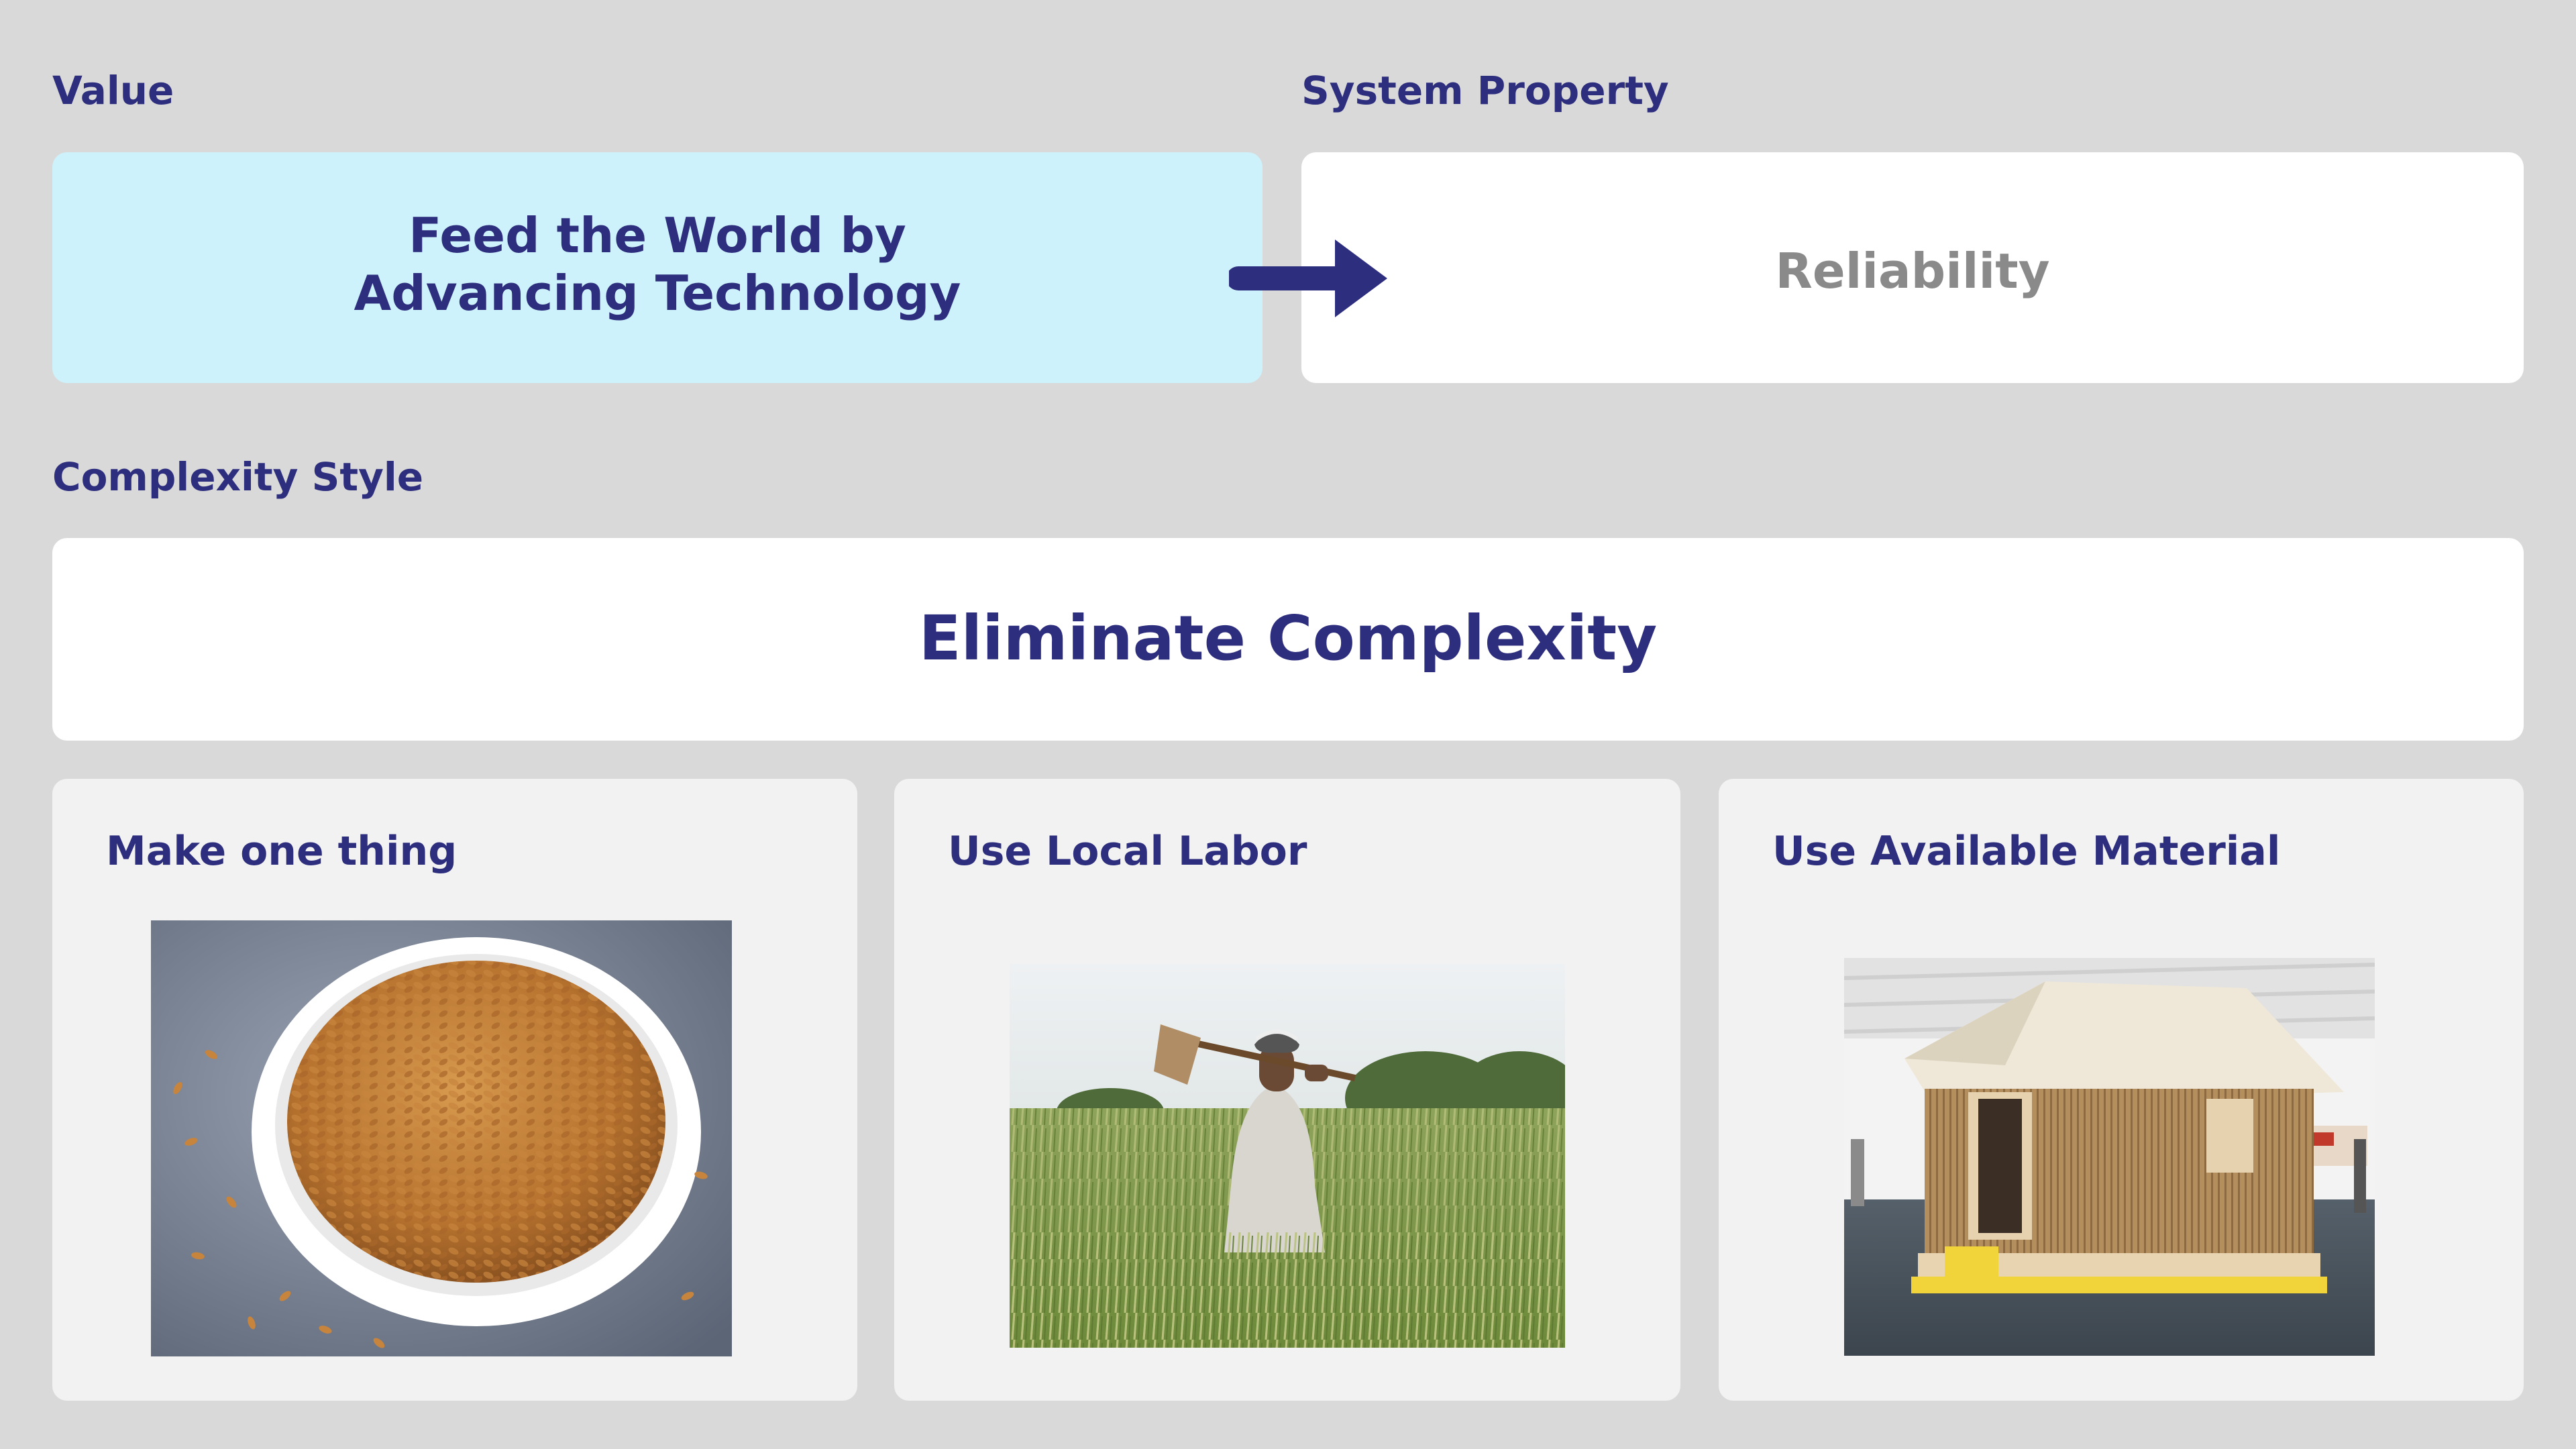 The width and height of the screenshot is (2576, 1449). What do you see at coordinates (113, 90) in the screenshot?
I see `value-label: Value` at bounding box center [113, 90].